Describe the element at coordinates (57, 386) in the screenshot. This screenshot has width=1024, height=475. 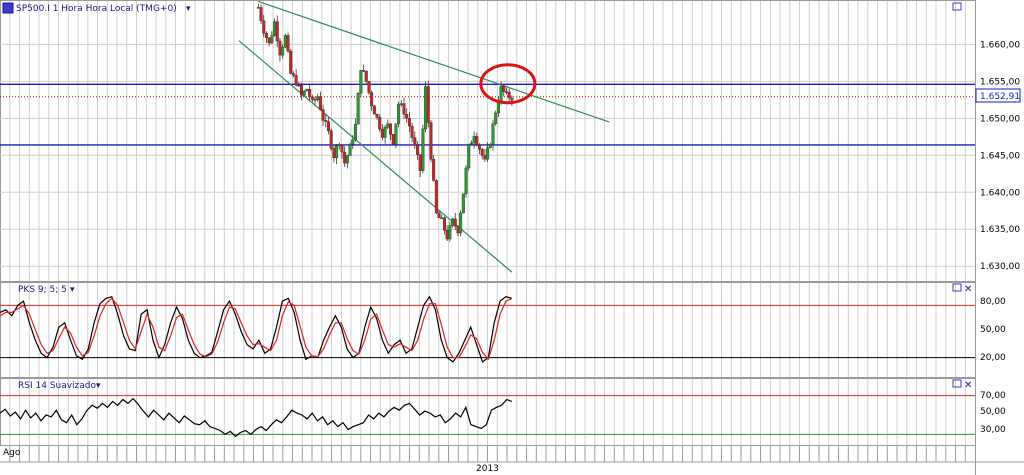
I see `rsi-title: RSI 14 Suavizado` at that location.